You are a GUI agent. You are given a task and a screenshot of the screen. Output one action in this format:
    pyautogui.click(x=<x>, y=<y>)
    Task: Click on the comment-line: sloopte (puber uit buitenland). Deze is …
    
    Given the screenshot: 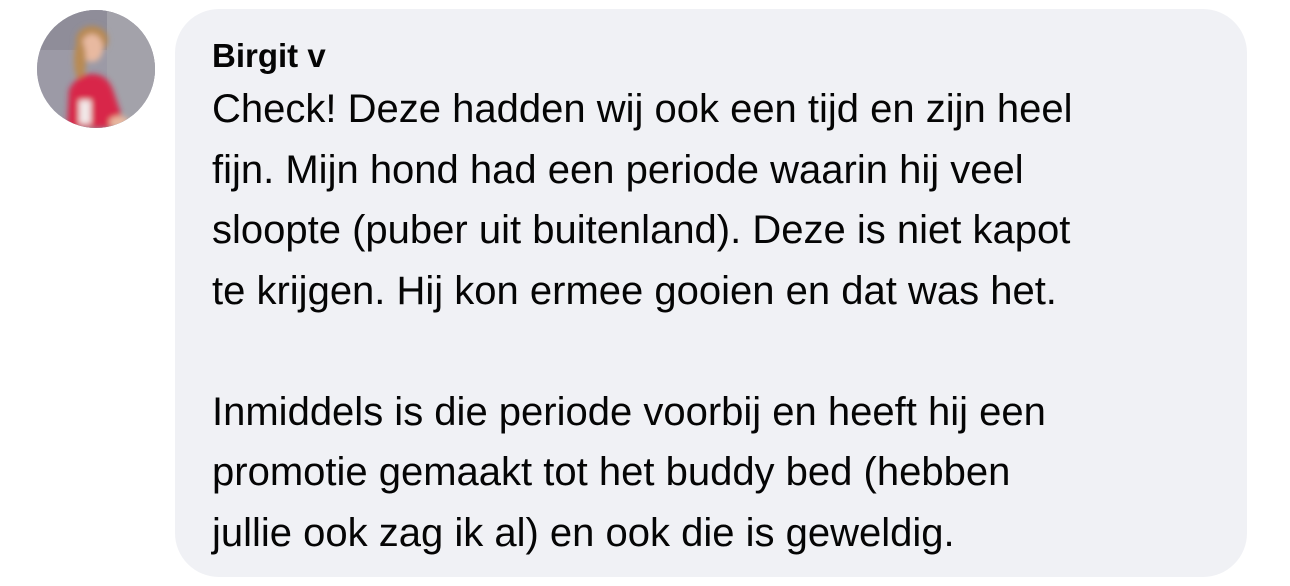 What is the action you would take?
    pyautogui.click(x=641, y=230)
    